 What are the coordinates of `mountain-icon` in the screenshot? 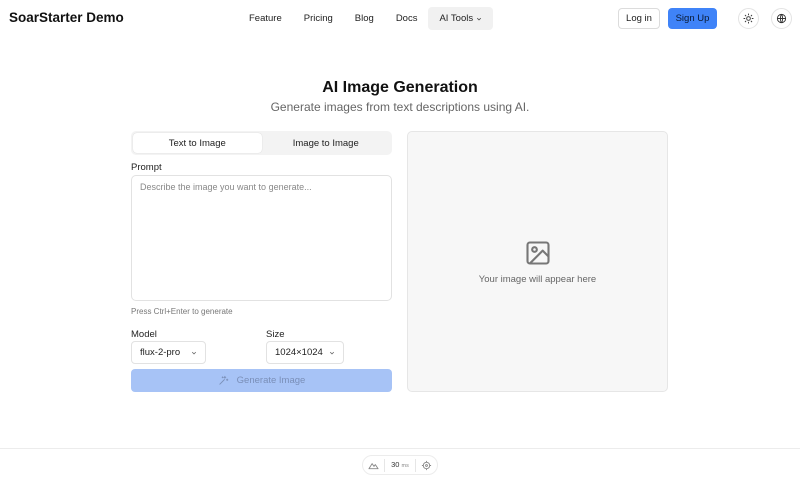 It's located at (373, 465).